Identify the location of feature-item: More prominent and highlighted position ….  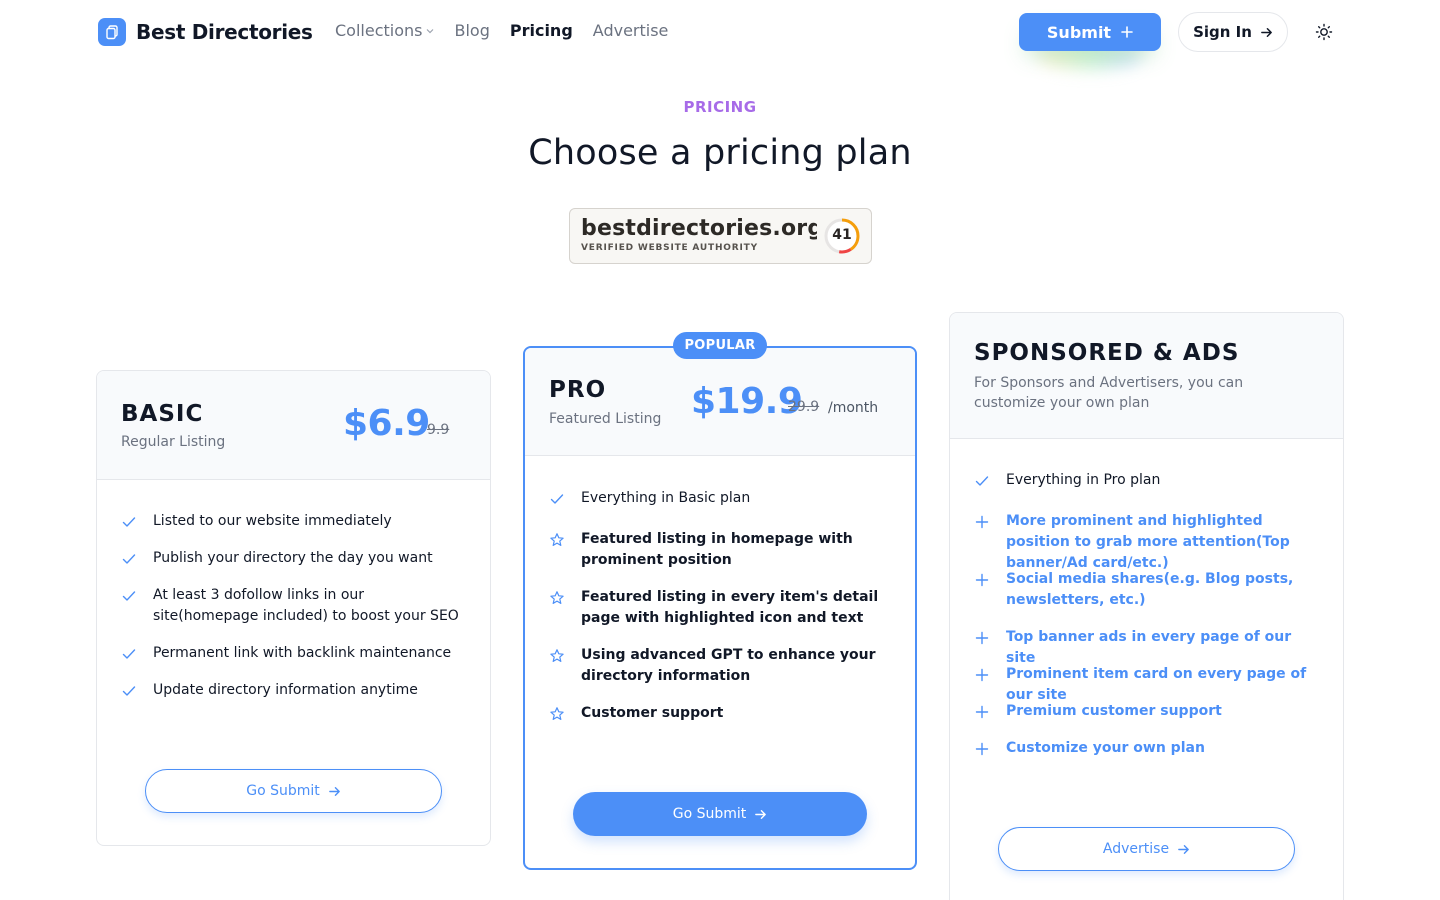
(1146, 542).